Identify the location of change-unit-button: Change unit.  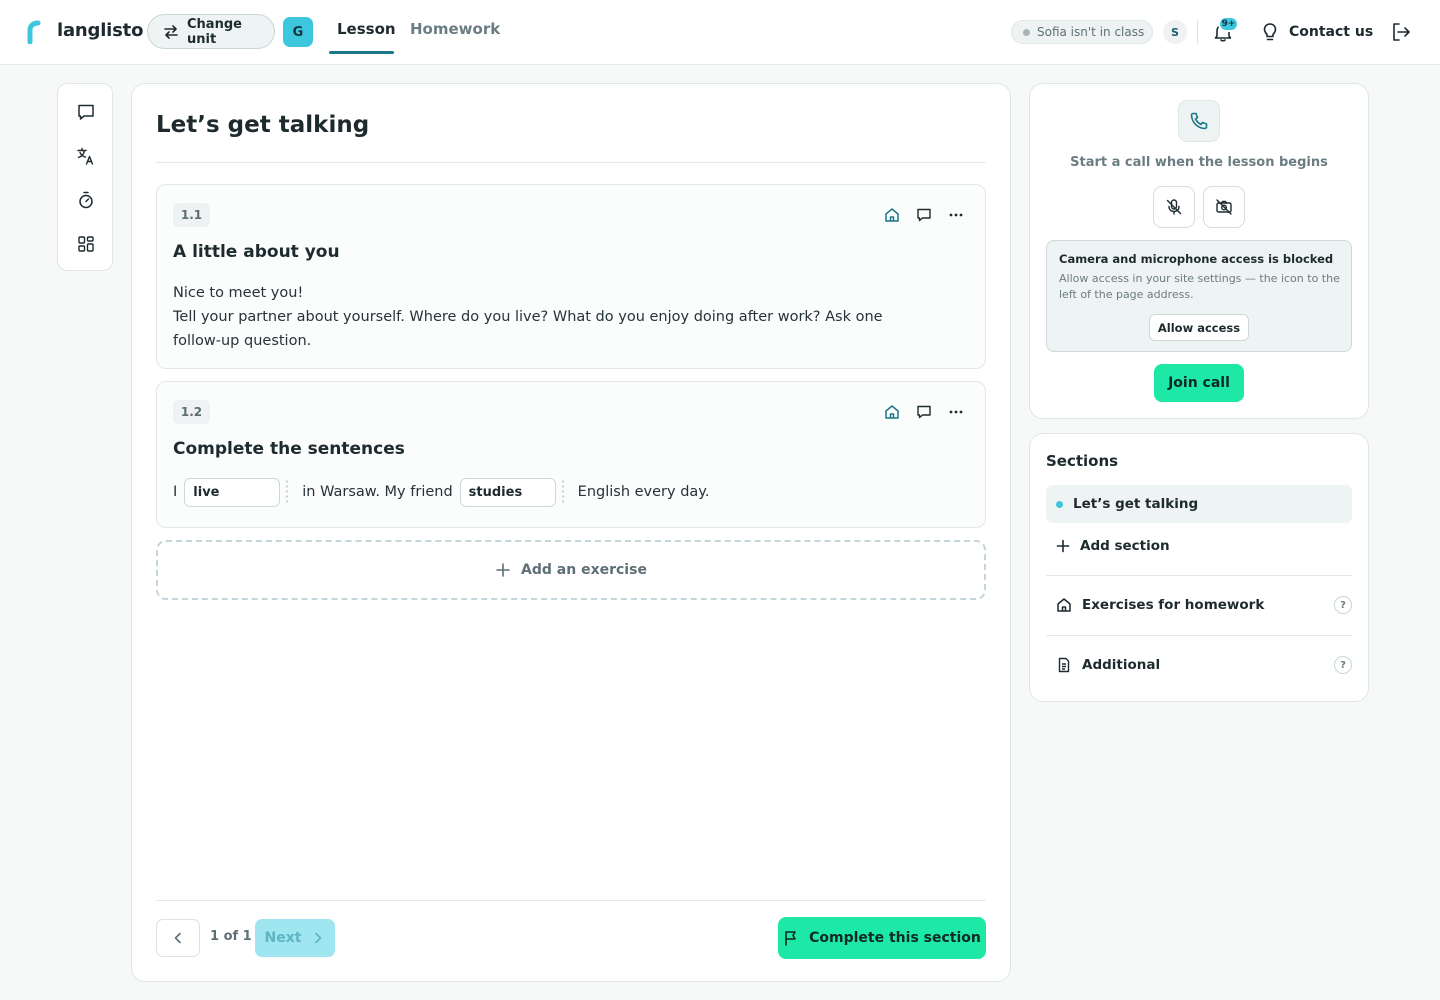
(211, 31).